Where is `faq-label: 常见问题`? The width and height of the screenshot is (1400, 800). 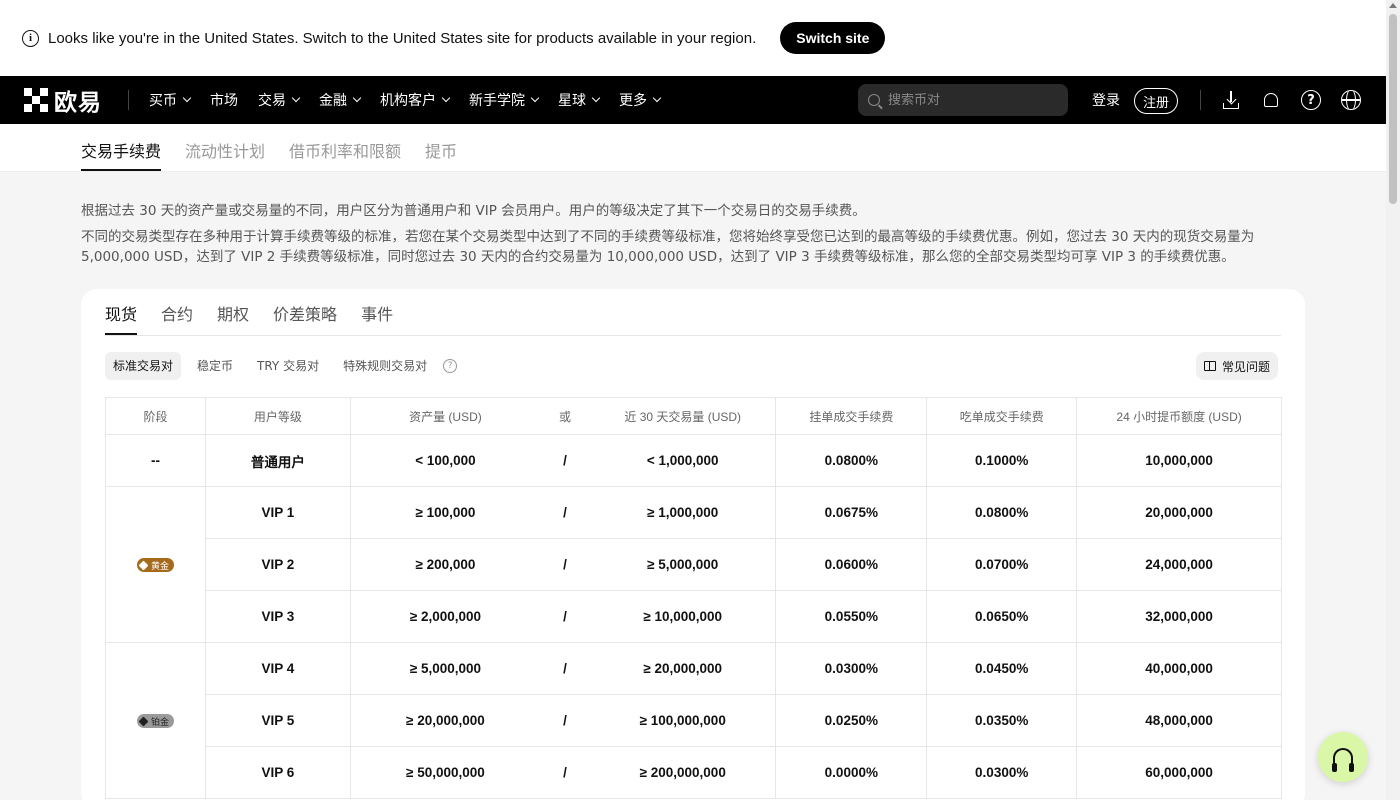
faq-label: 常见问题 is located at coordinates (1246, 366).